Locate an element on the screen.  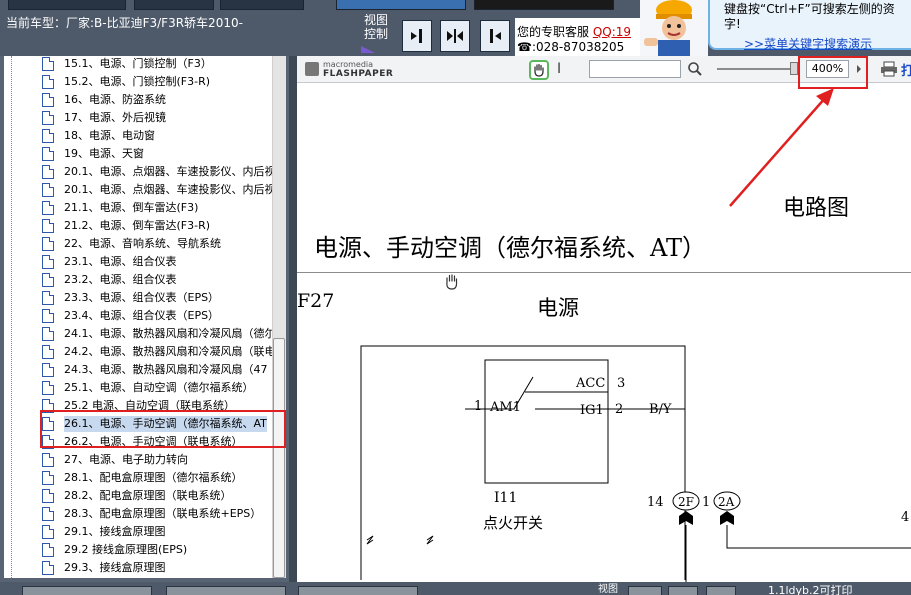
view-control-text: 视图 控制 is located at coordinates (375, 27).